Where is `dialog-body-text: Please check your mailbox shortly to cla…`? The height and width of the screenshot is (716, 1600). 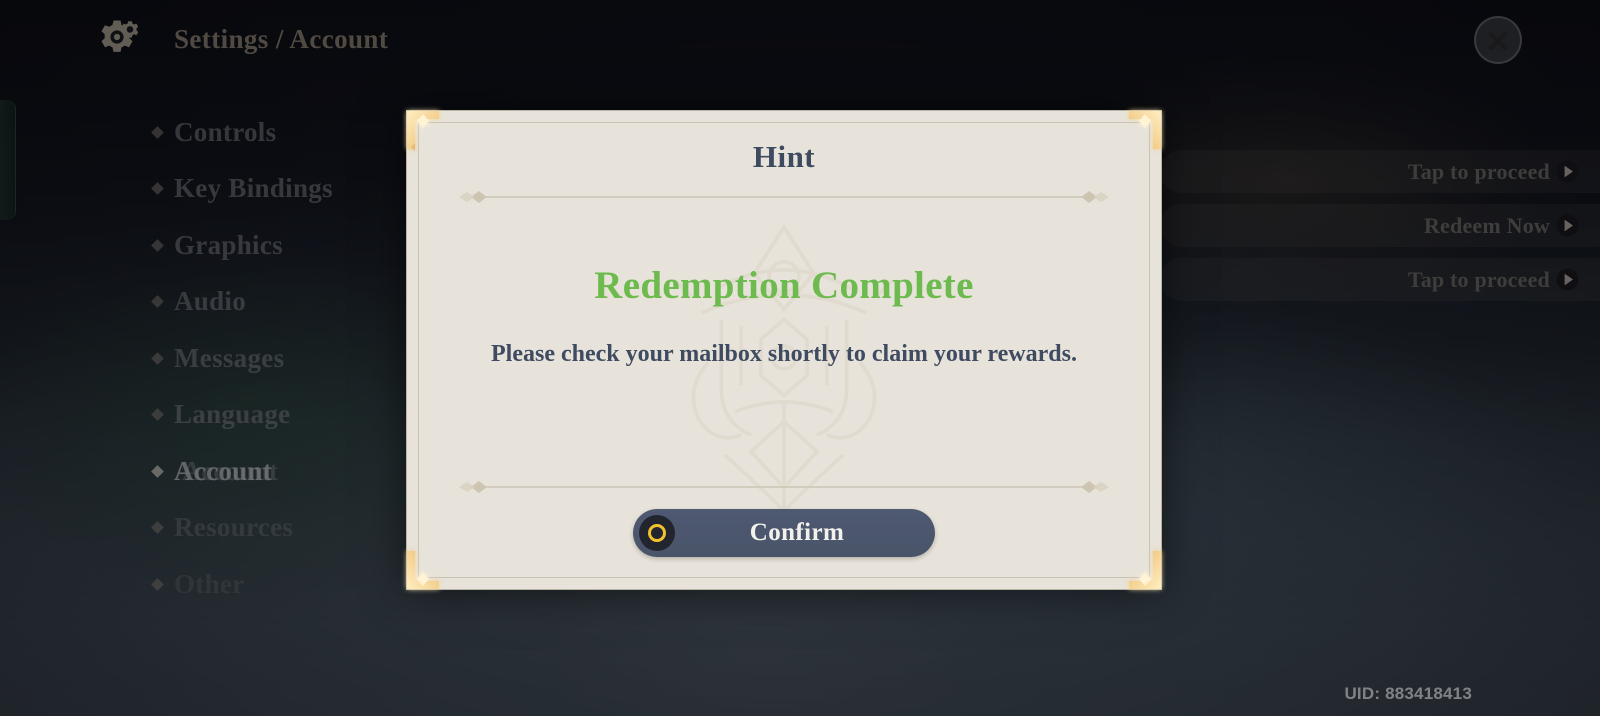 dialog-body-text: Please check your mailbox shortly to cla… is located at coordinates (784, 354).